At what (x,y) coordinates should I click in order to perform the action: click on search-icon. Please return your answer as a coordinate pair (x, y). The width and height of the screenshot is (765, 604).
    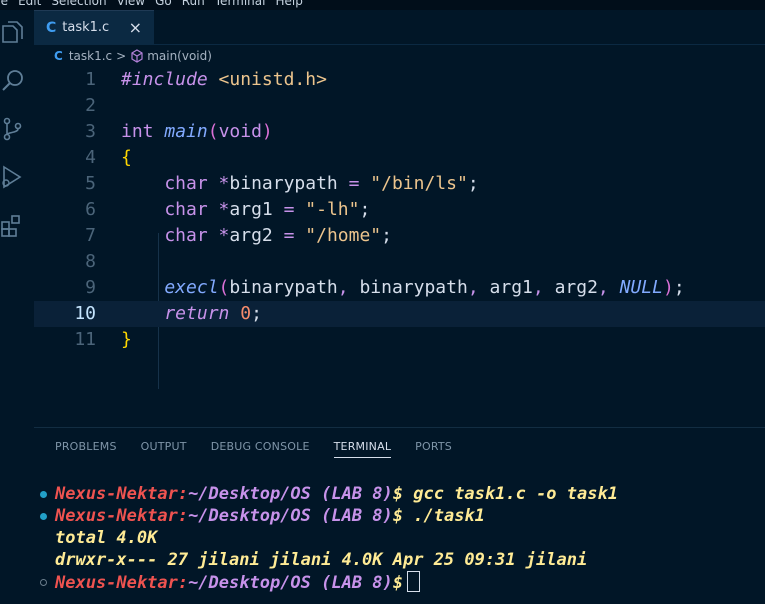
    Looking at the image, I should click on (13, 81).